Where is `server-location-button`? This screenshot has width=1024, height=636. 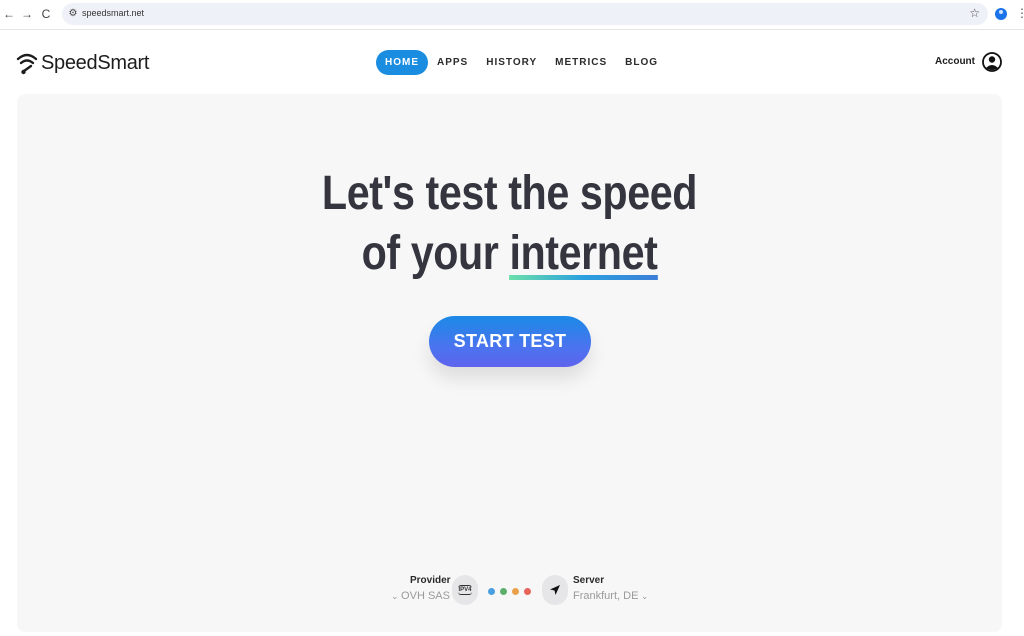 server-location-button is located at coordinates (555, 590).